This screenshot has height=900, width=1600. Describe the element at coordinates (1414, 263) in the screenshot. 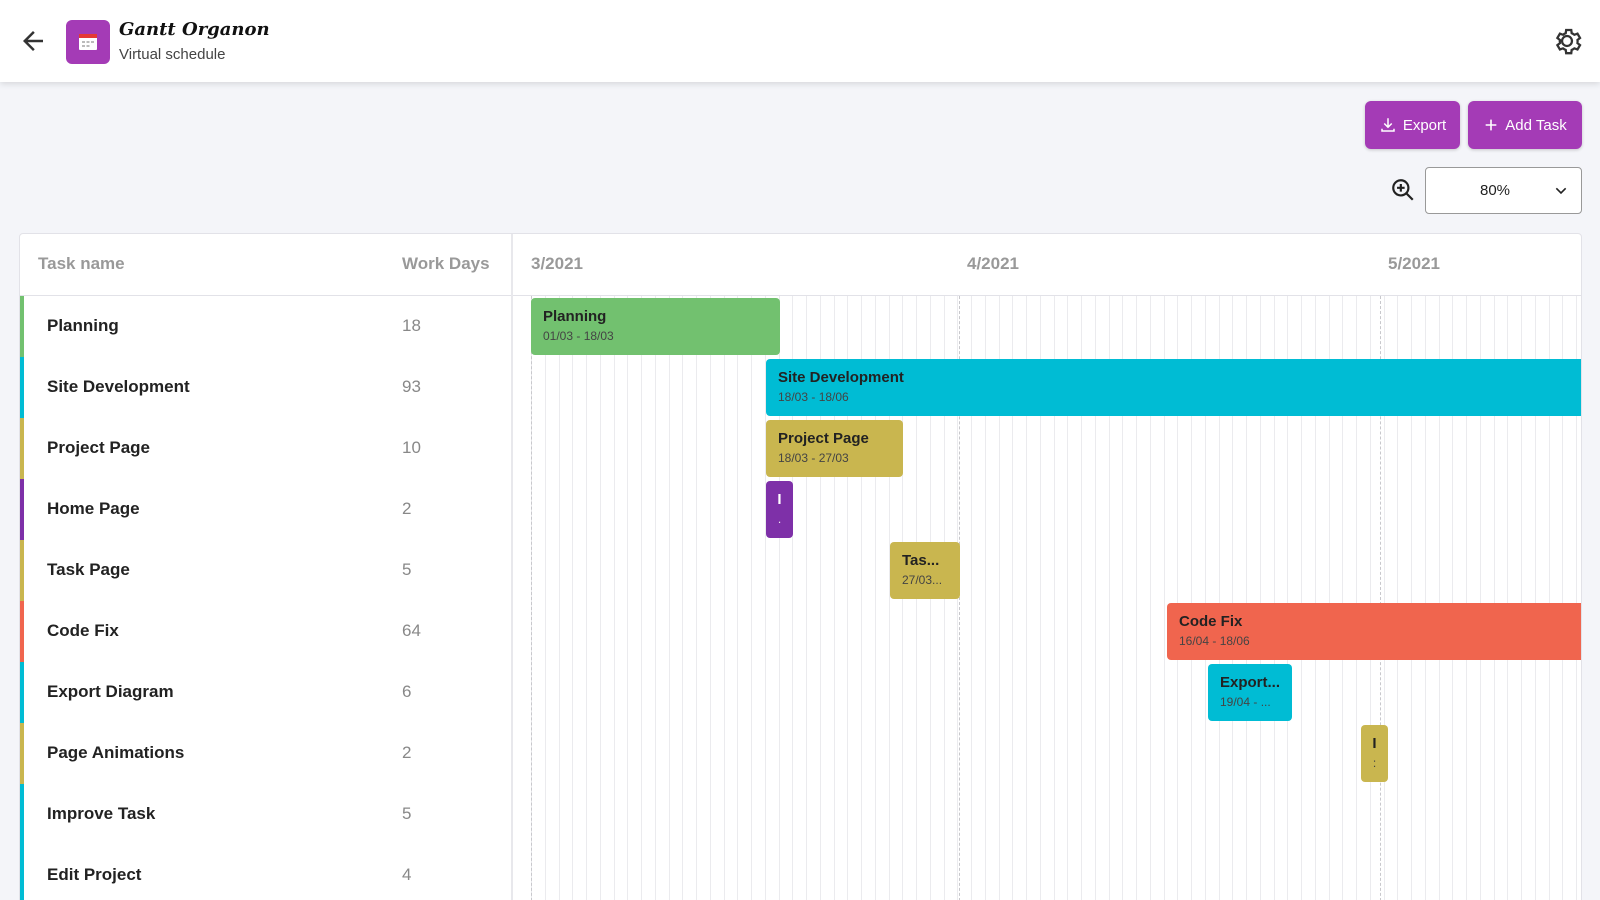

I see `month-label: 5/2021` at that location.